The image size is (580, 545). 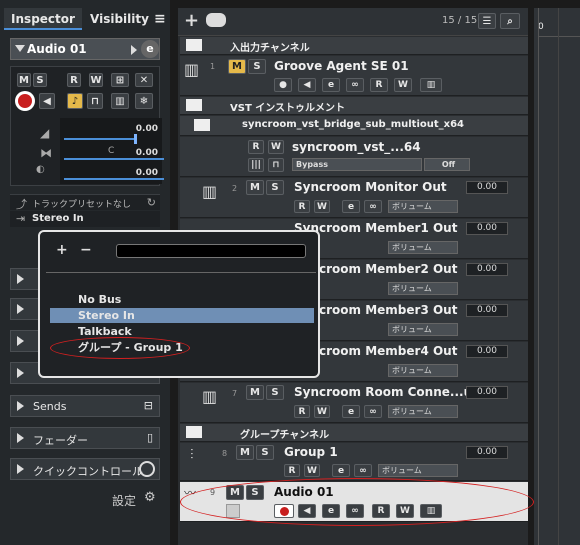 What do you see at coordinates (47, 101) in the screenshot?
I see `monitor-icon: ◀` at bounding box center [47, 101].